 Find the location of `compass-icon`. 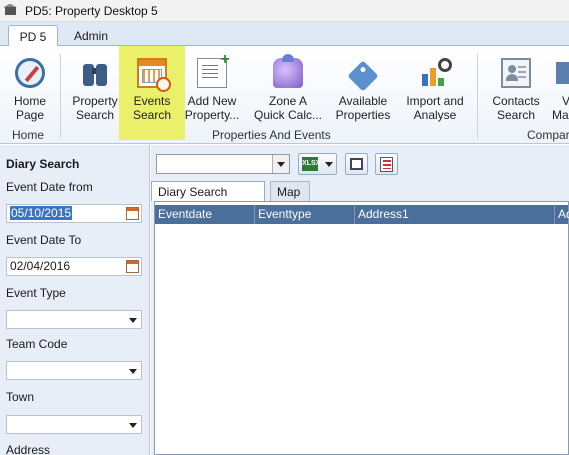

compass-icon is located at coordinates (30, 73).